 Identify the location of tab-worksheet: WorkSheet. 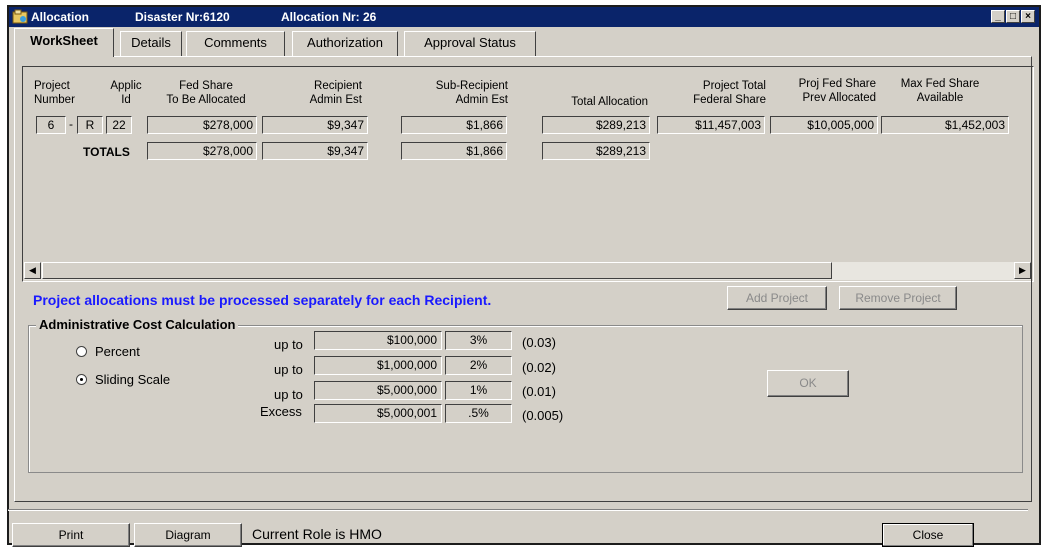
(64, 42).